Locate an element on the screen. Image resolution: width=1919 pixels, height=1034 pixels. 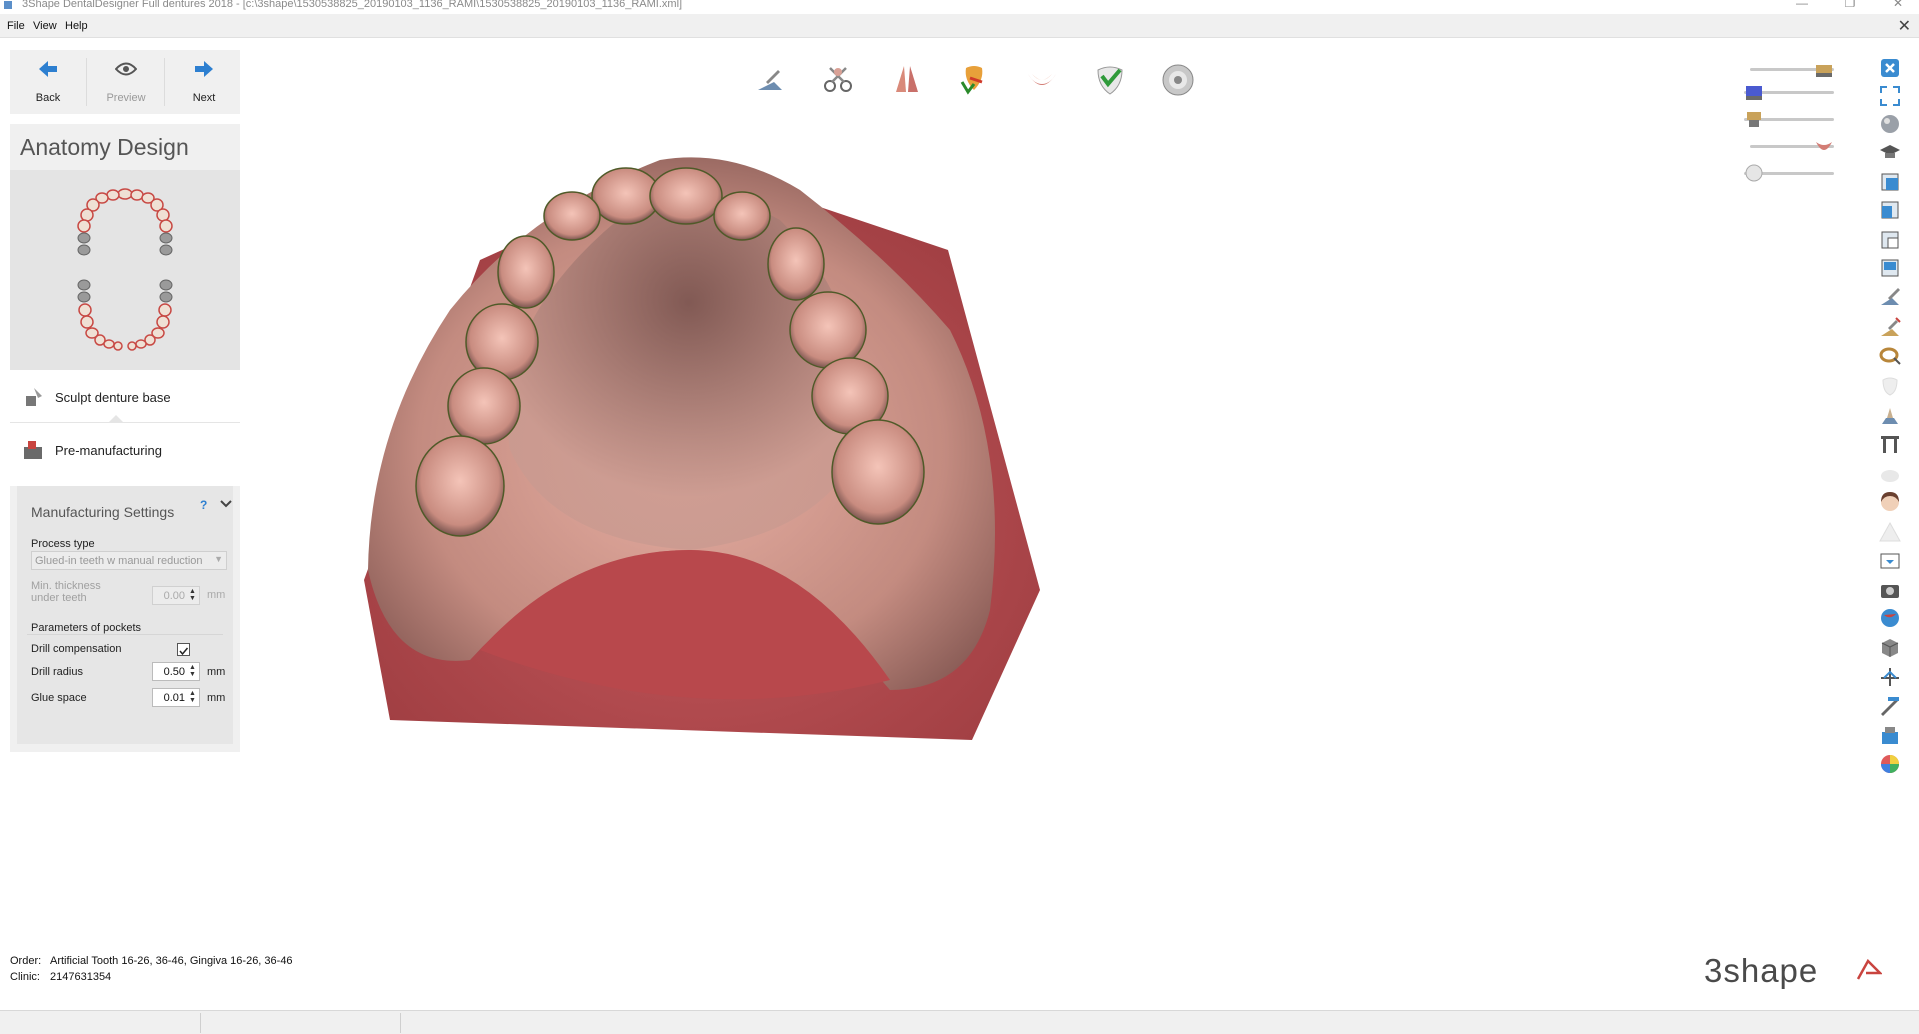
close-document-button: ✕ is located at coordinates (1904, 26).